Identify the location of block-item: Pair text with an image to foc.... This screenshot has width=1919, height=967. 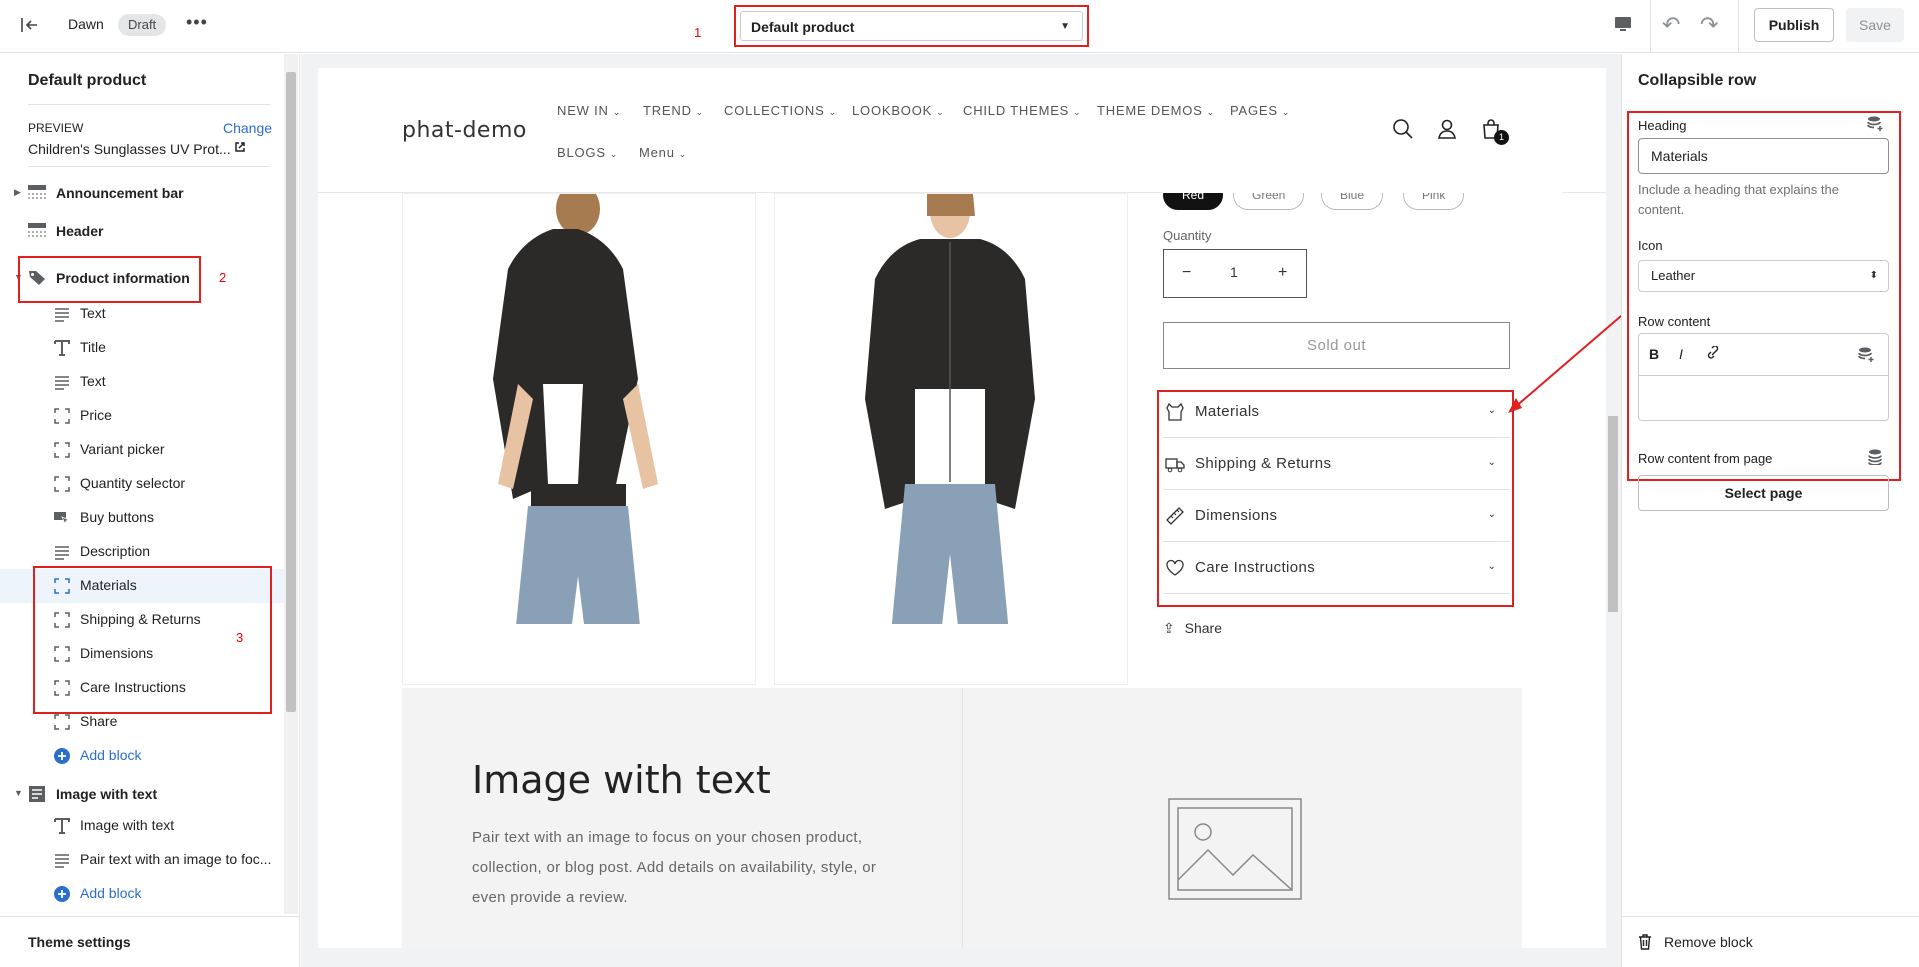
(142, 860).